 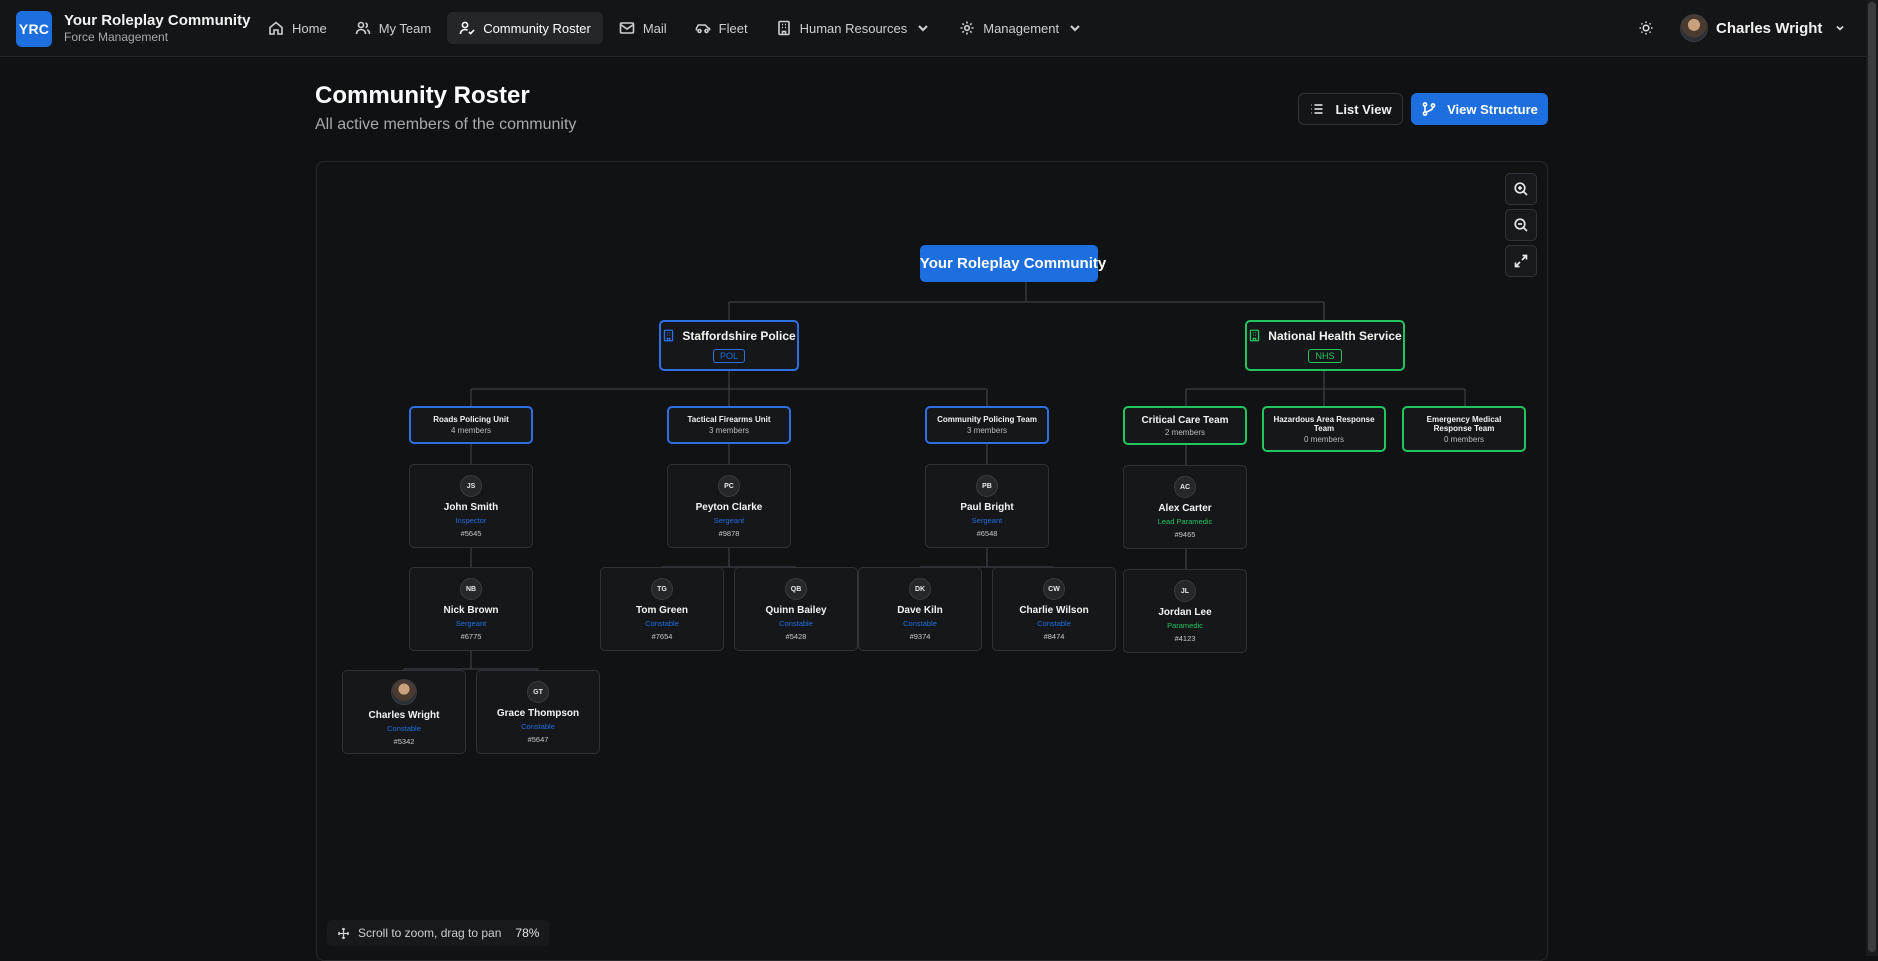 I want to click on nav-fleet: Fleet, so click(x=721, y=28).